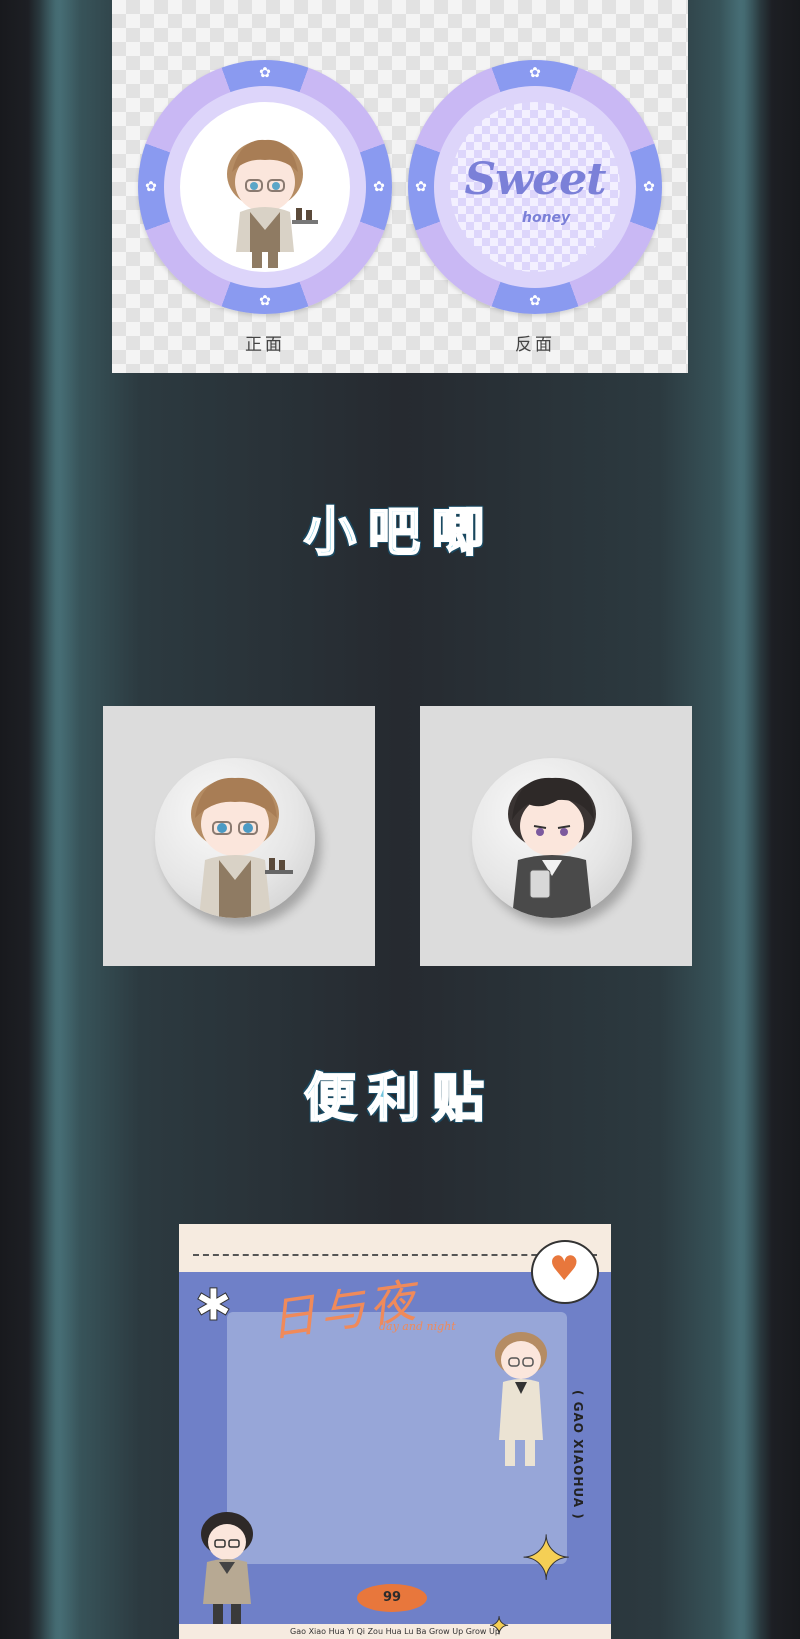 This screenshot has height=1639, width=800. I want to click on chip-back-face: Sweet honey, so click(535, 187).